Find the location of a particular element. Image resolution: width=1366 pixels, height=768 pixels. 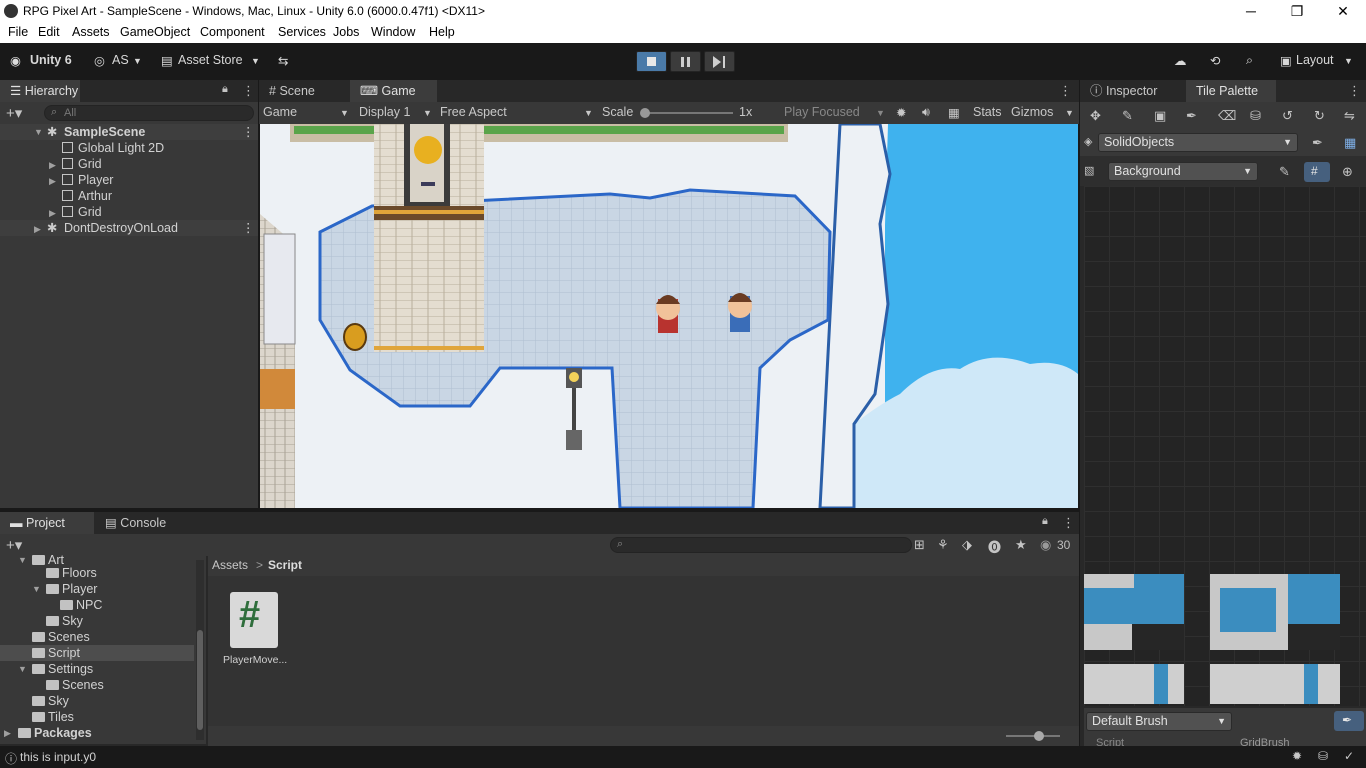

hierarchy-search-input: ⌕ All is located at coordinates (149, 113).